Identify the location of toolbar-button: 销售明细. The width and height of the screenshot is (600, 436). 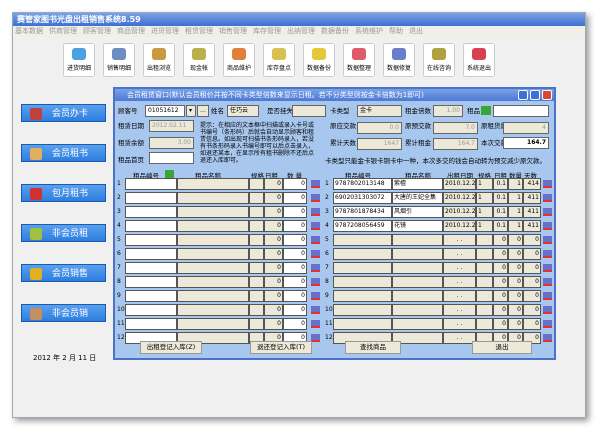
(119, 60).